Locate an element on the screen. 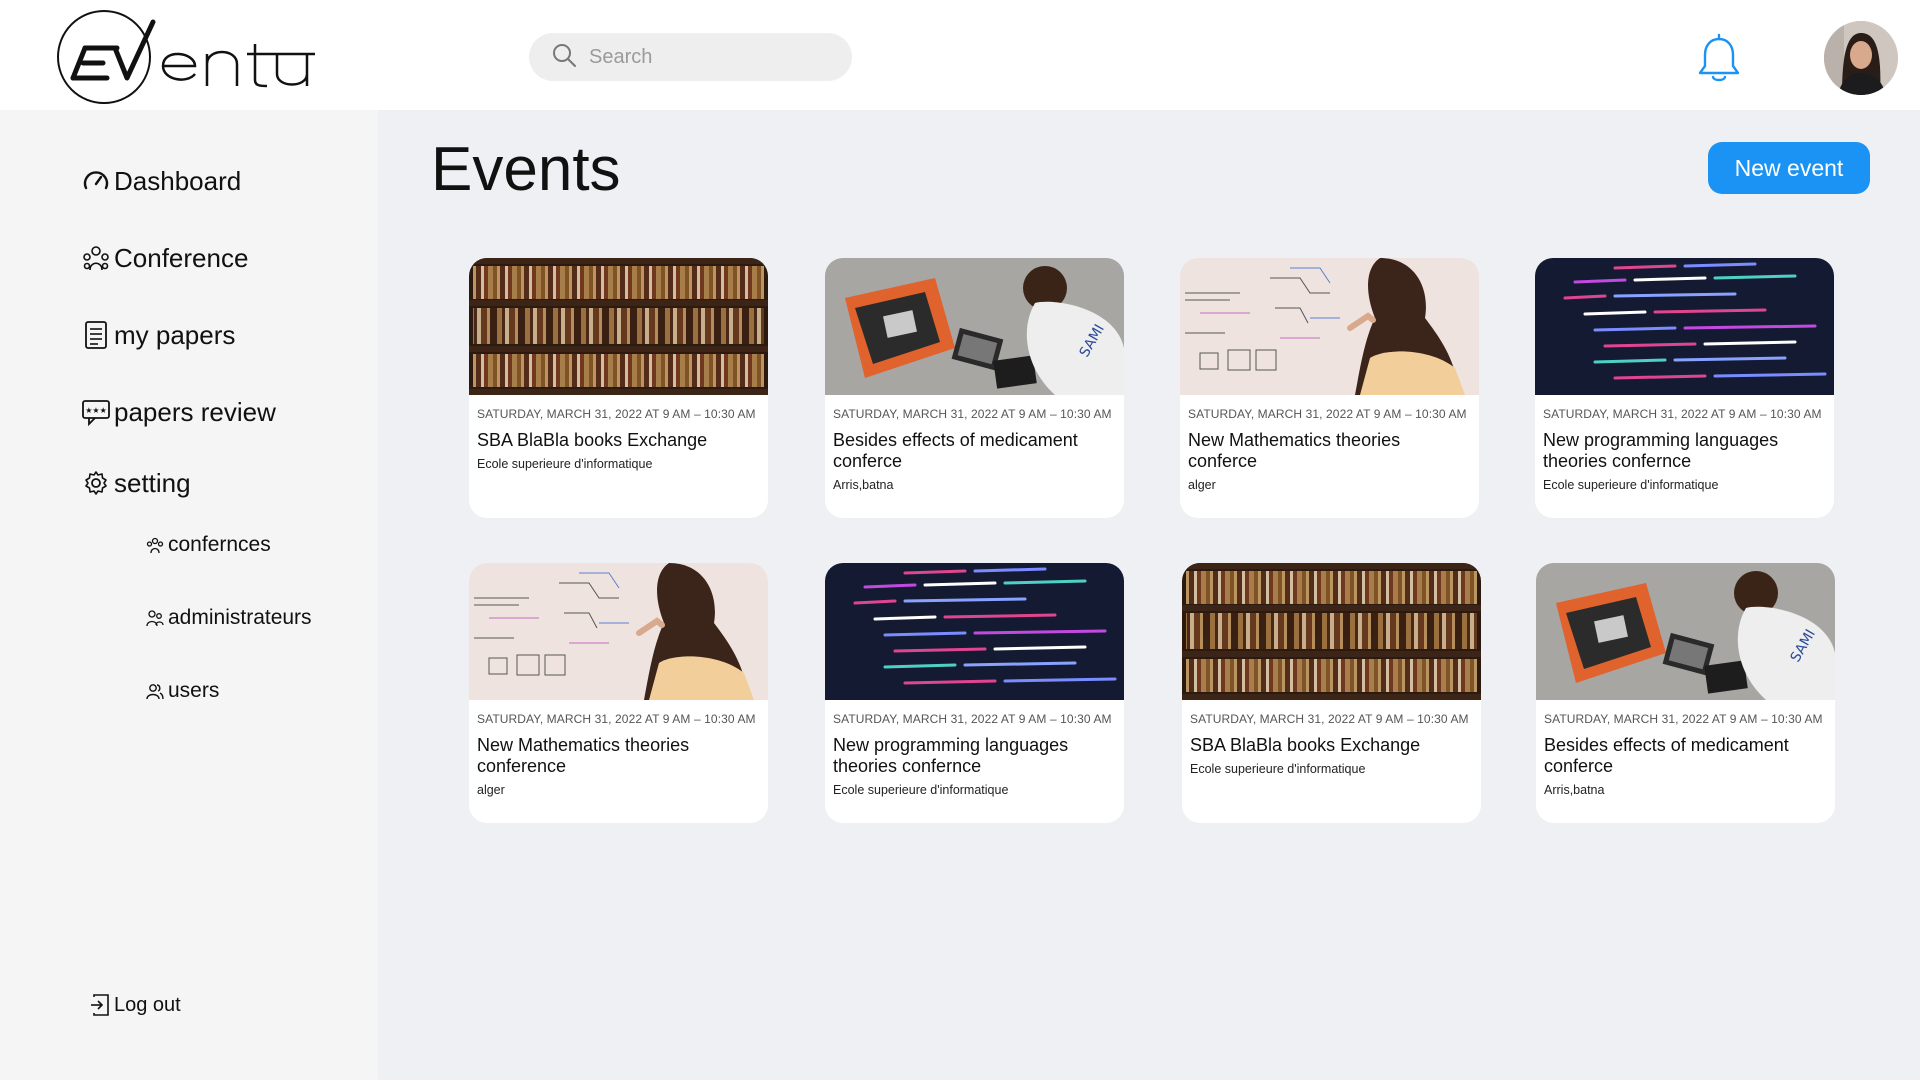 Image resolution: width=1920 pixels, height=1080 pixels. search-bar is located at coordinates (690, 57).